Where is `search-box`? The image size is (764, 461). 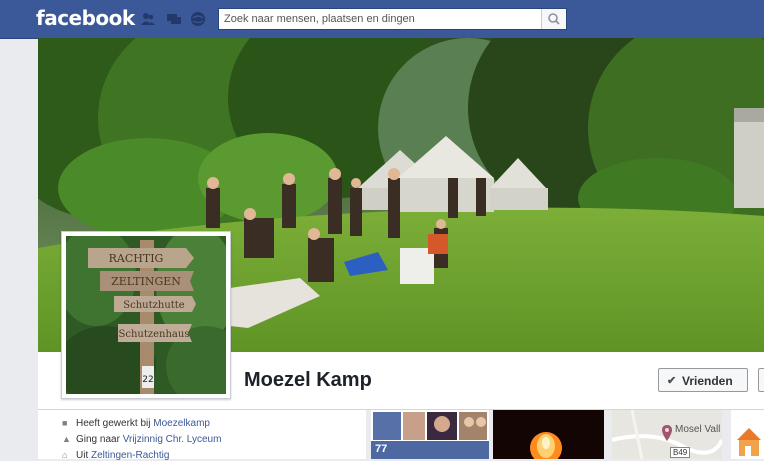 search-box is located at coordinates (392, 19).